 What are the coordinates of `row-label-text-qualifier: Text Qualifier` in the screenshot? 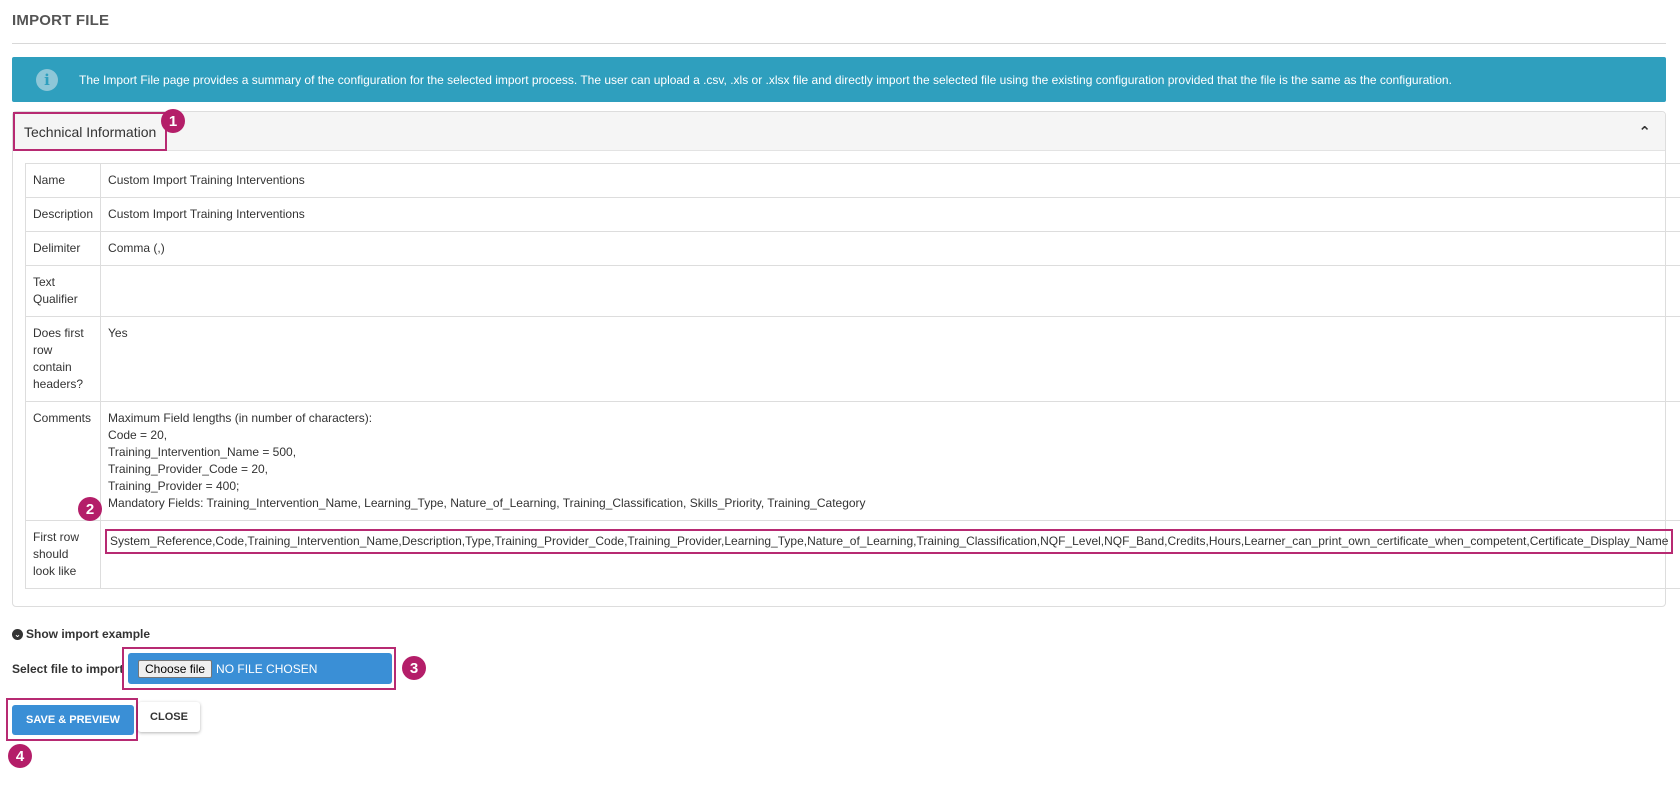 It's located at (63, 291).